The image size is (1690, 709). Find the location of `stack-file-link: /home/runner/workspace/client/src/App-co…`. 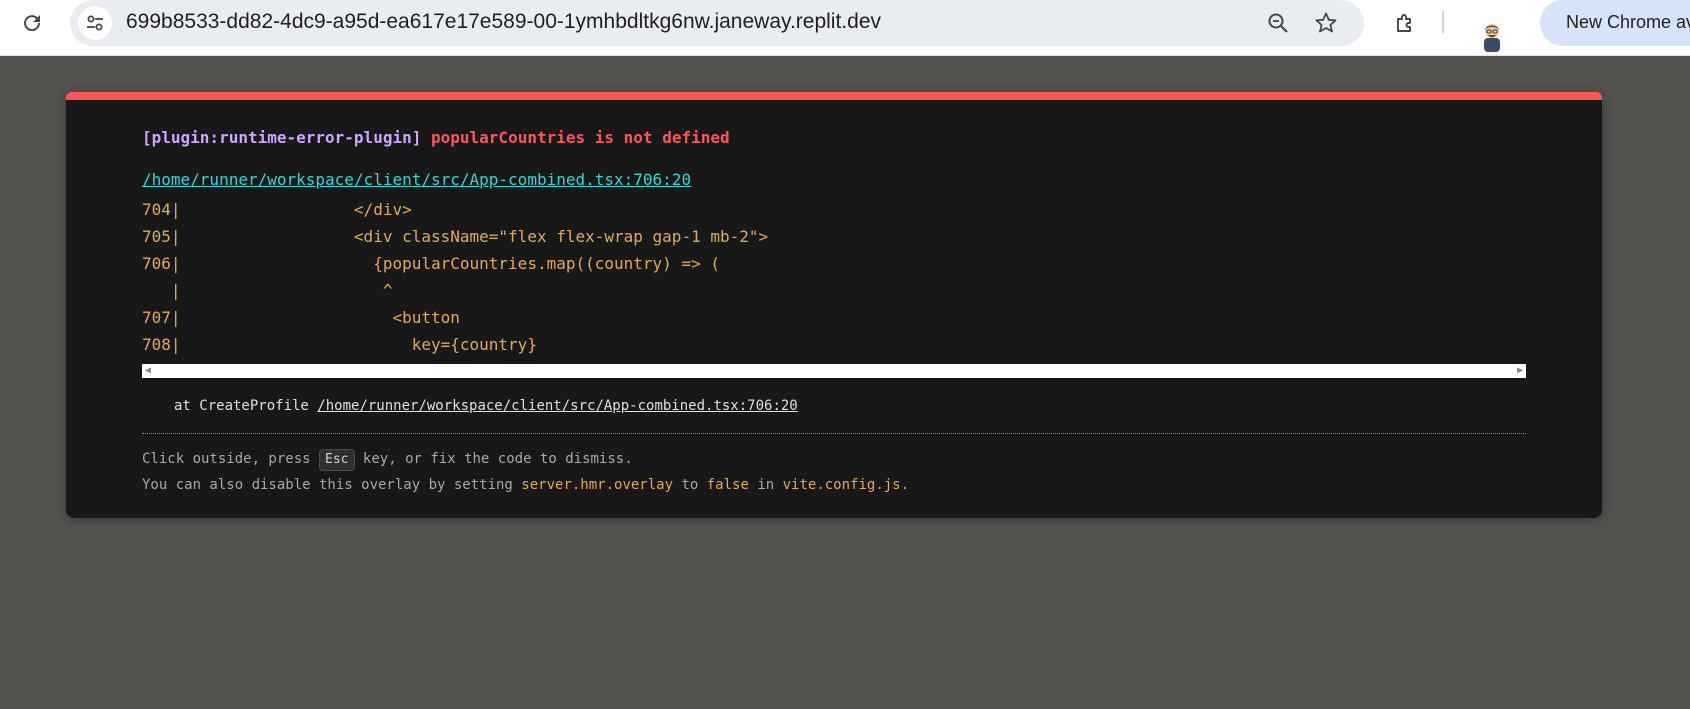

stack-file-link: /home/runner/workspace/client/src/App-co… is located at coordinates (557, 406).